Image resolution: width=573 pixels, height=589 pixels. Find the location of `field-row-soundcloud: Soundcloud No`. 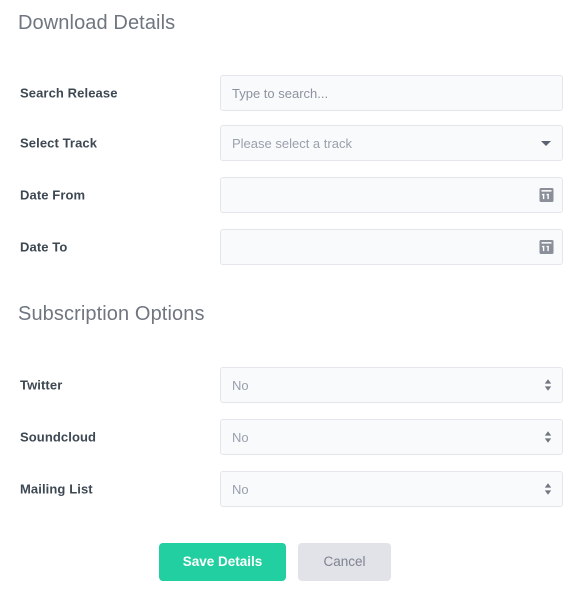

field-row-soundcloud: Soundcloud No is located at coordinates (286, 437).